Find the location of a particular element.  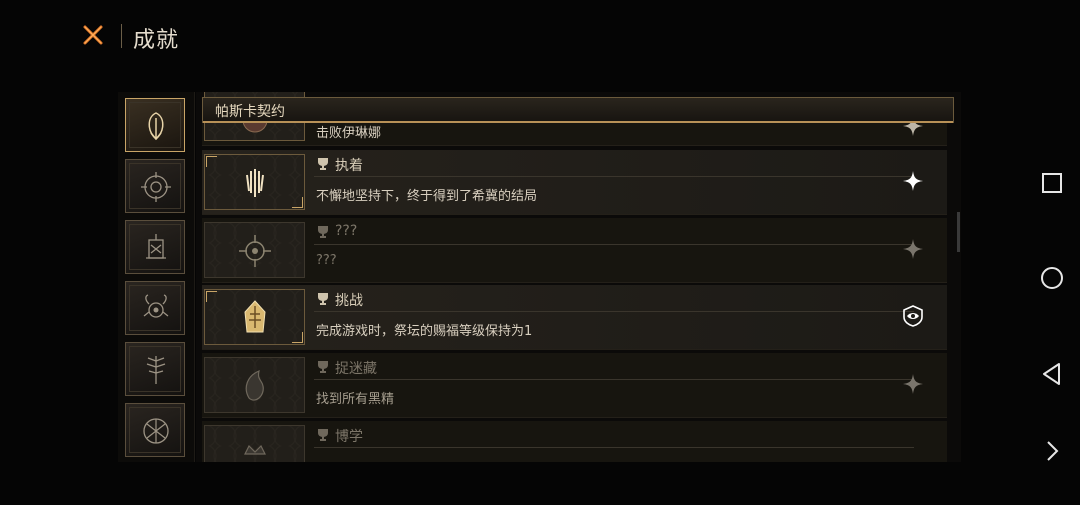

category-feather-tree is located at coordinates (155, 369).